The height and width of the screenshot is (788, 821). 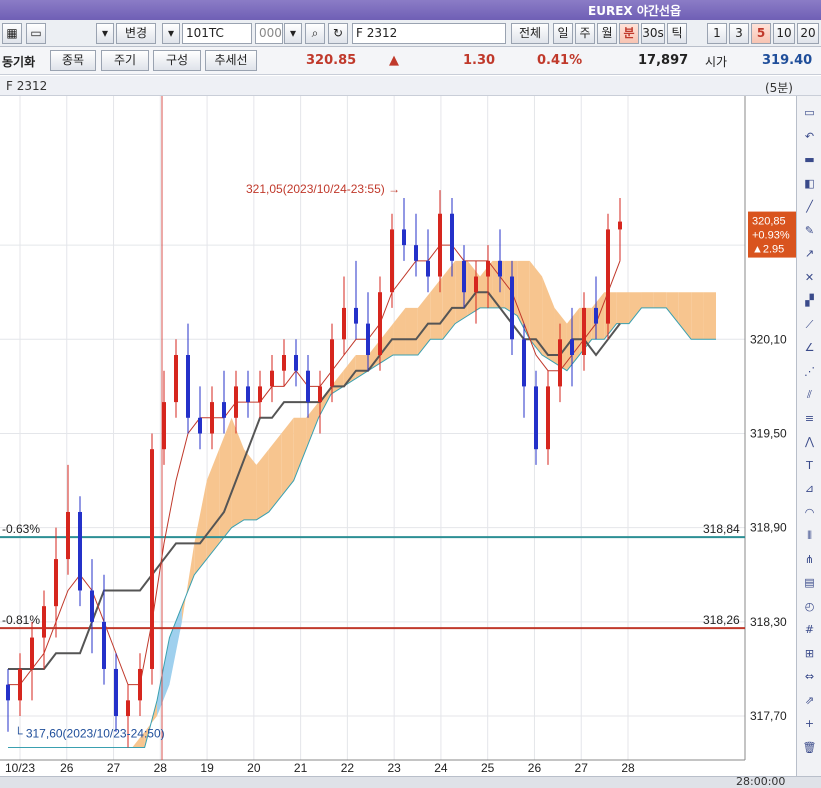 What do you see at coordinates (809, 441) in the screenshot?
I see `zigzag-icon: ⋀` at bounding box center [809, 441].